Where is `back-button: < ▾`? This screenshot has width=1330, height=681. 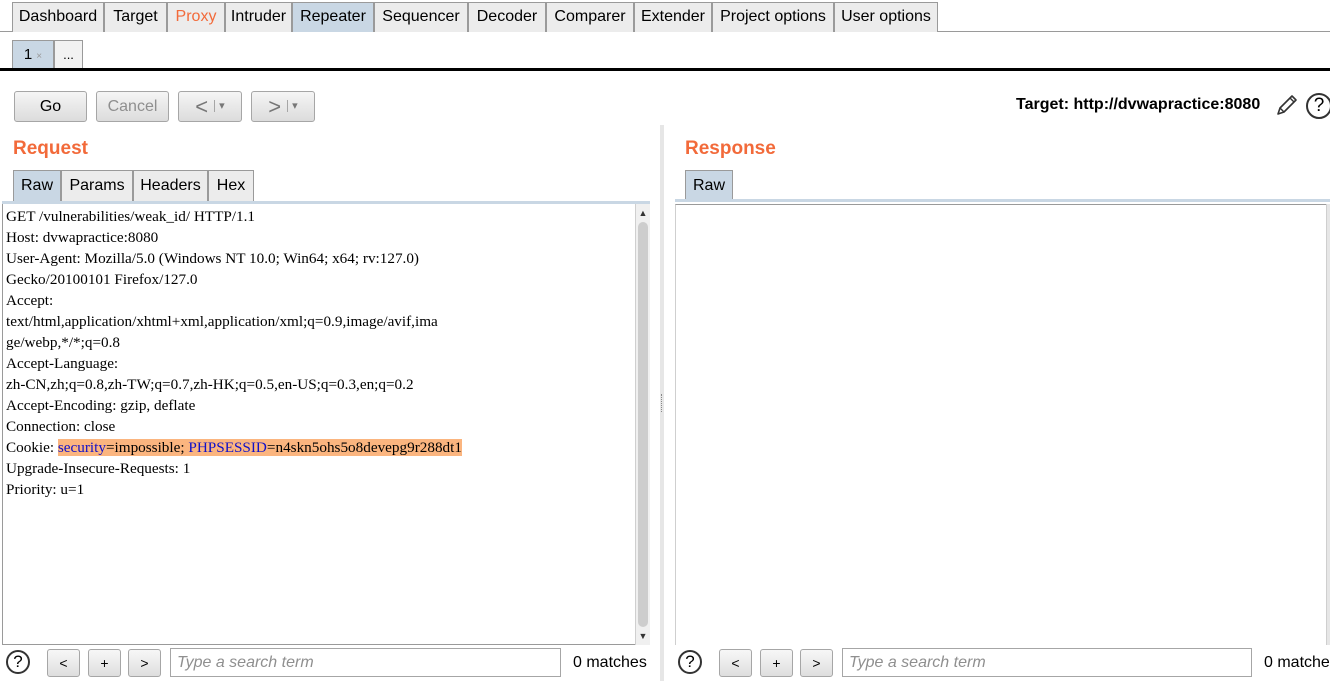
back-button: < ▾ is located at coordinates (210, 106).